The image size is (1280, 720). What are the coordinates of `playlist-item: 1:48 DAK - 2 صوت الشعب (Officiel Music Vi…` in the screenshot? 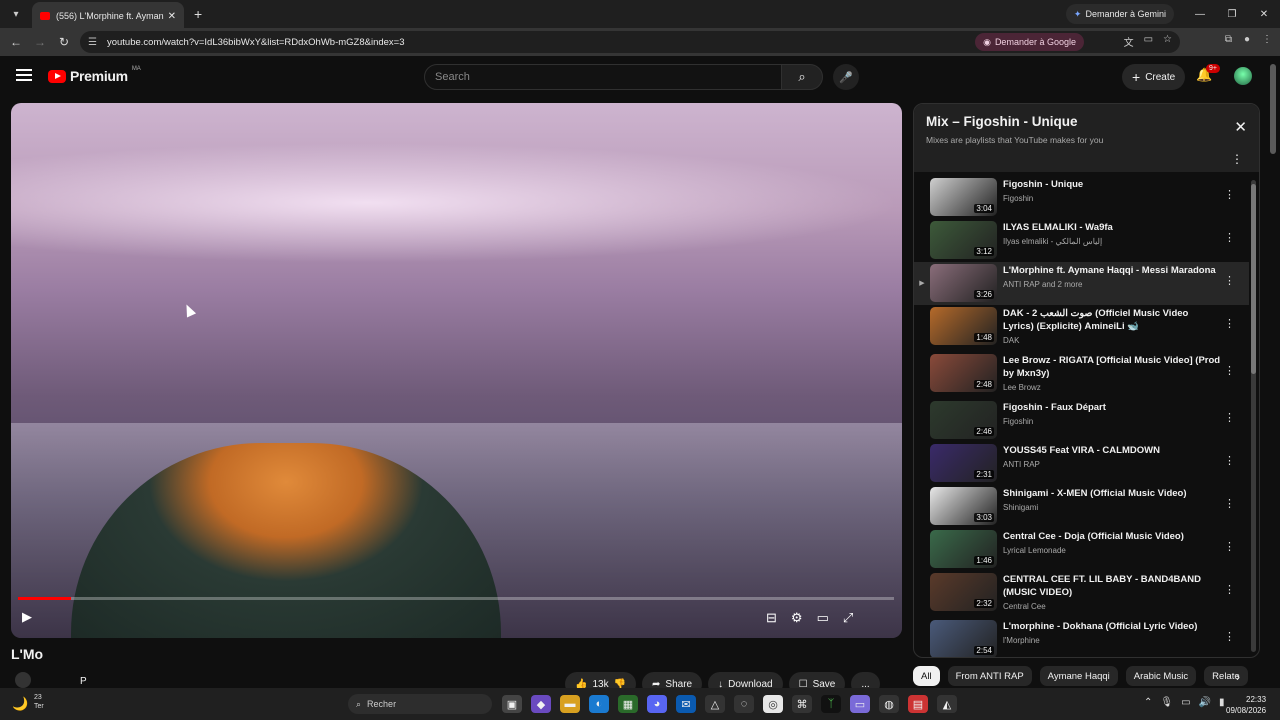 It's located at (1081, 328).